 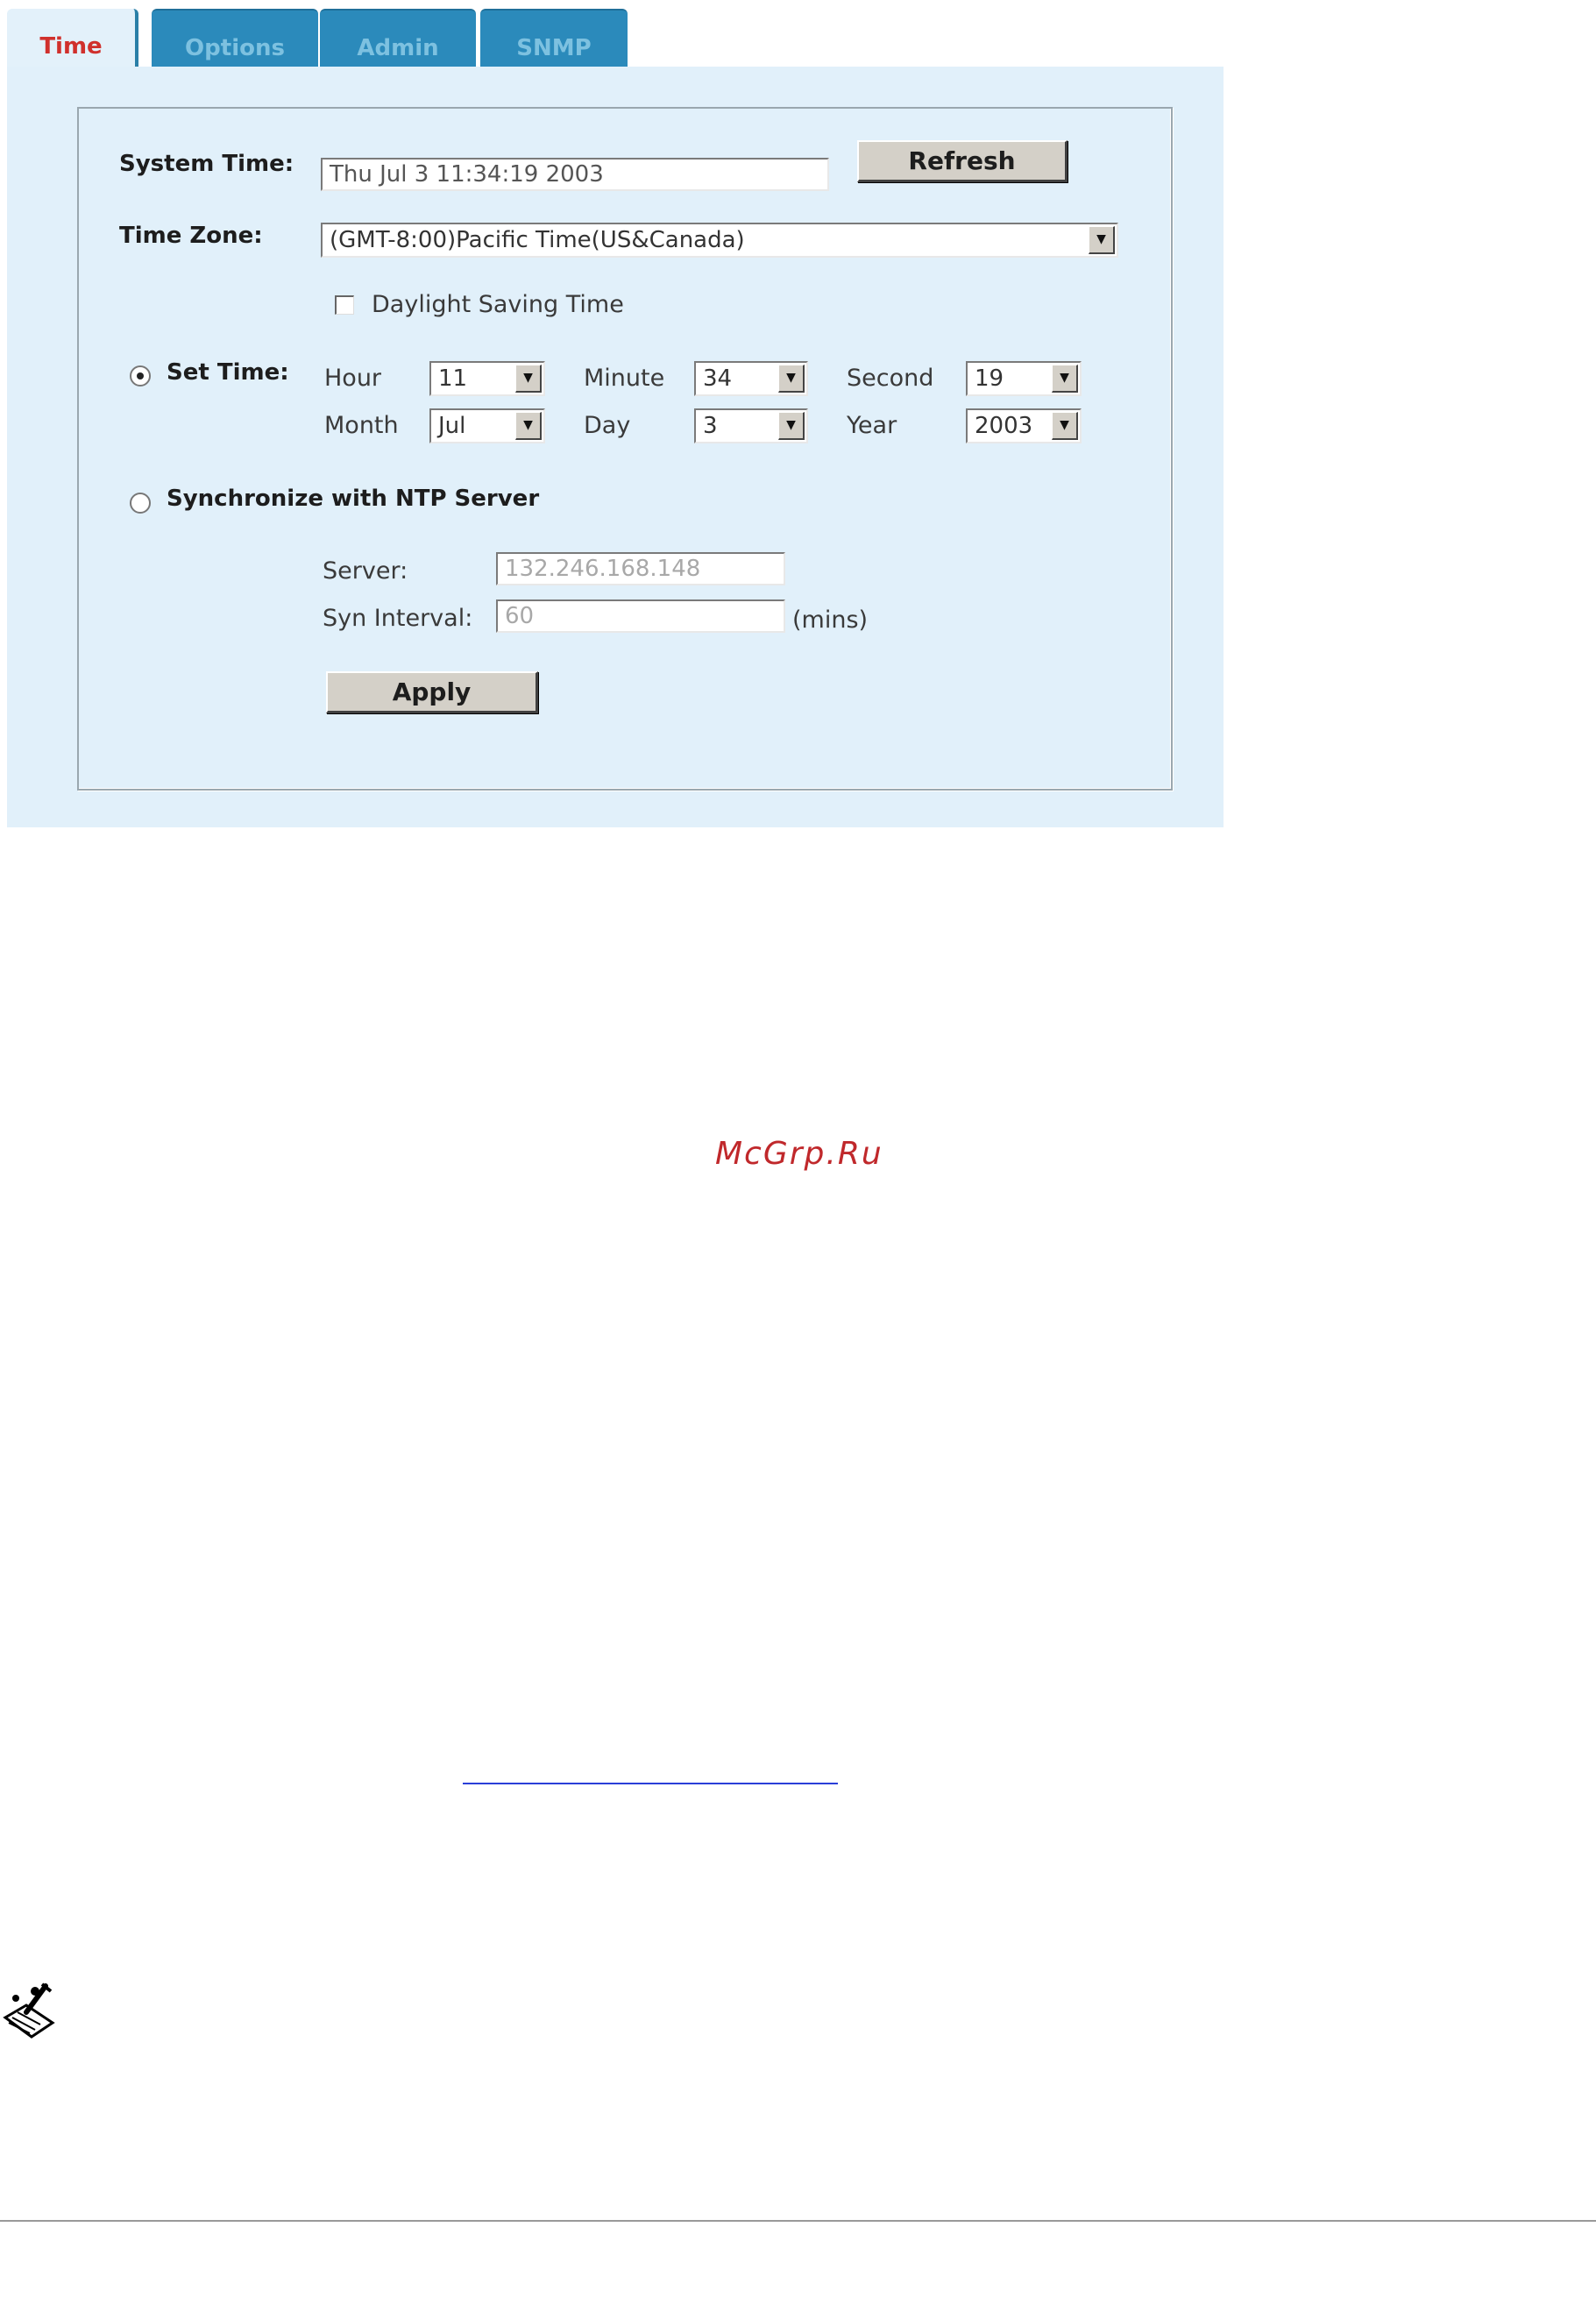 What do you see at coordinates (554, 38) in the screenshot?
I see `tab-snmp: SNMP` at bounding box center [554, 38].